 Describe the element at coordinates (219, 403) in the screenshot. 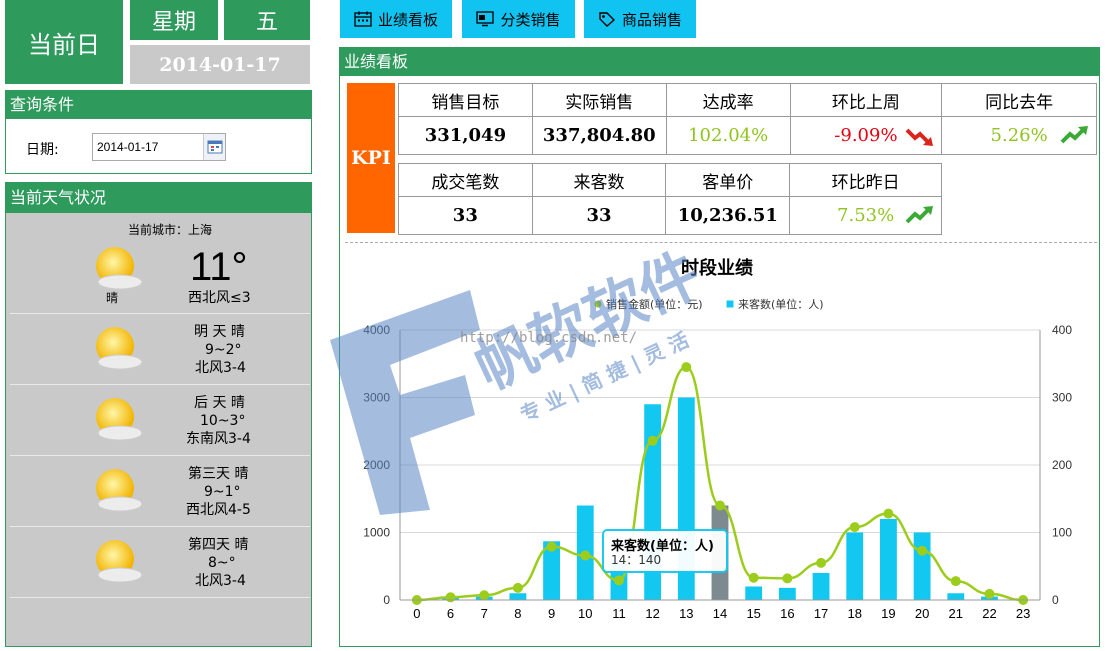

I see `forecast-day: 后 天 晴` at that location.